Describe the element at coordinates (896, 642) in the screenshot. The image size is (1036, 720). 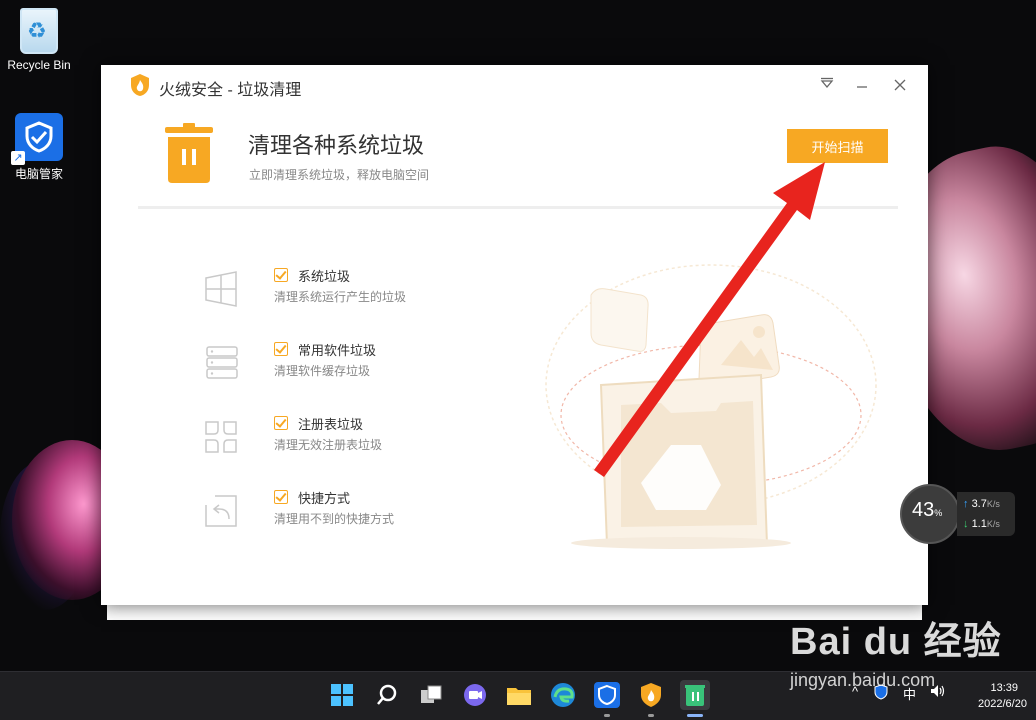
I see `watermark-logo: Bai du 经验` at that location.